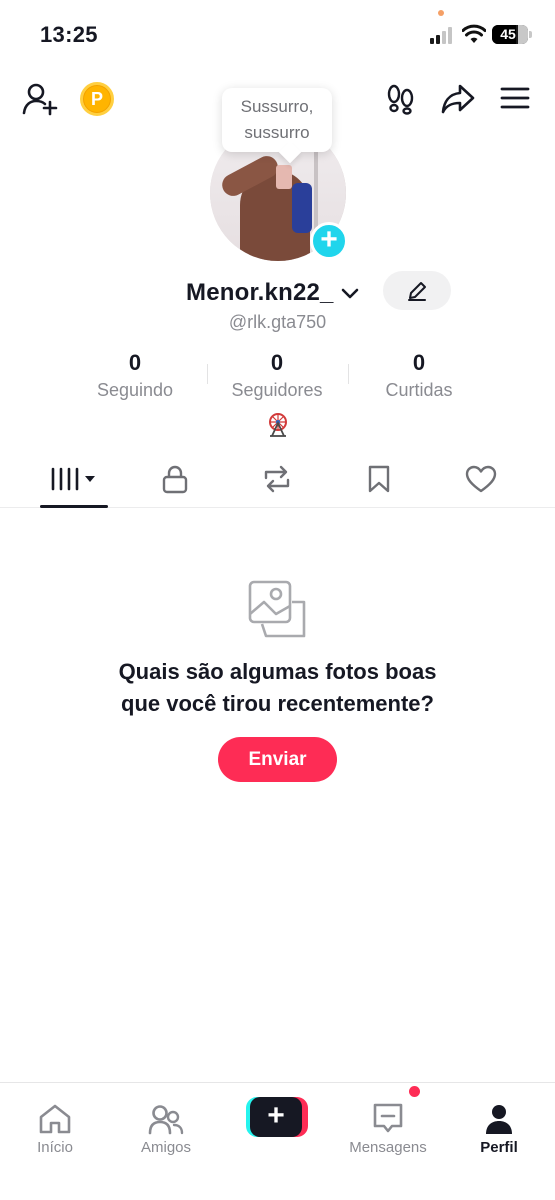  Describe the element at coordinates (388, 1147) in the screenshot. I see `nav-inbox-label: Mensagens` at that location.